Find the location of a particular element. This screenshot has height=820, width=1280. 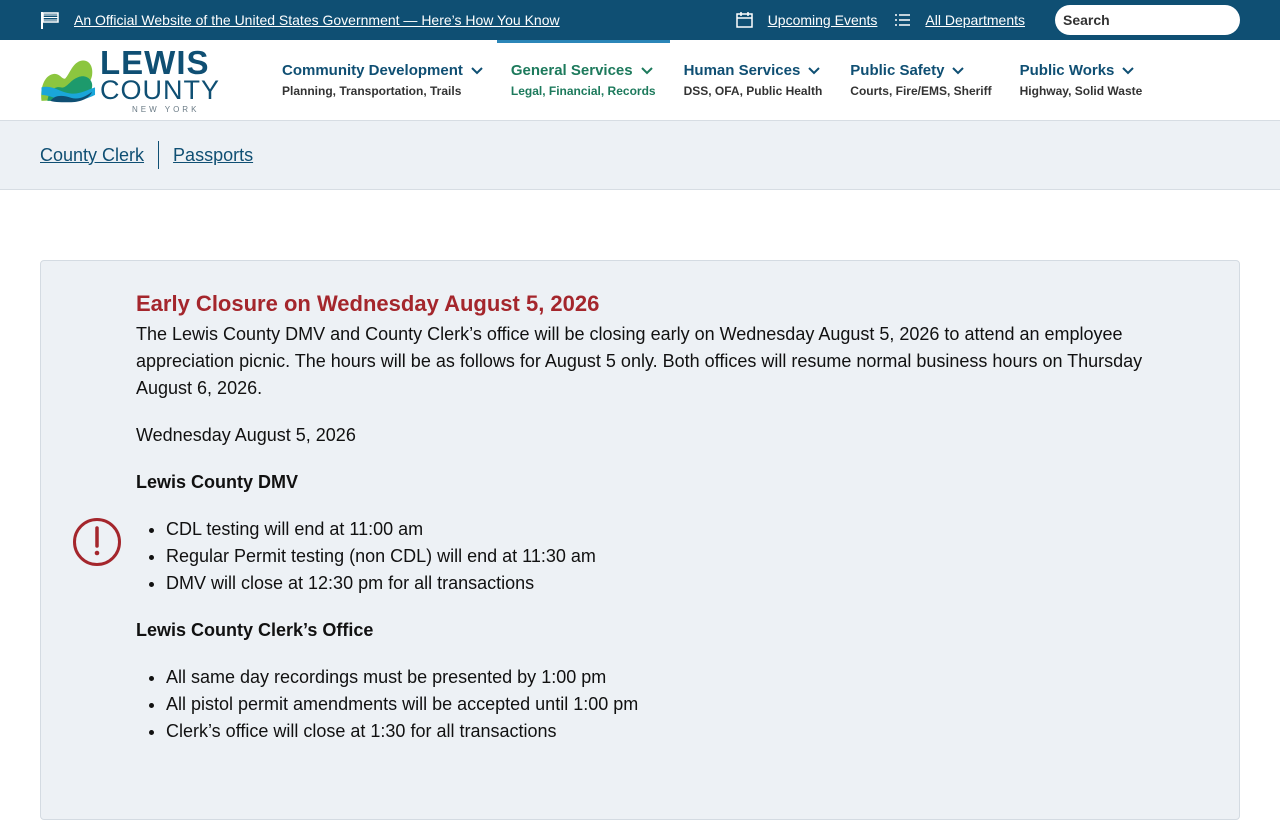

nav-title: Public Works is located at coordinates (1067, 70).